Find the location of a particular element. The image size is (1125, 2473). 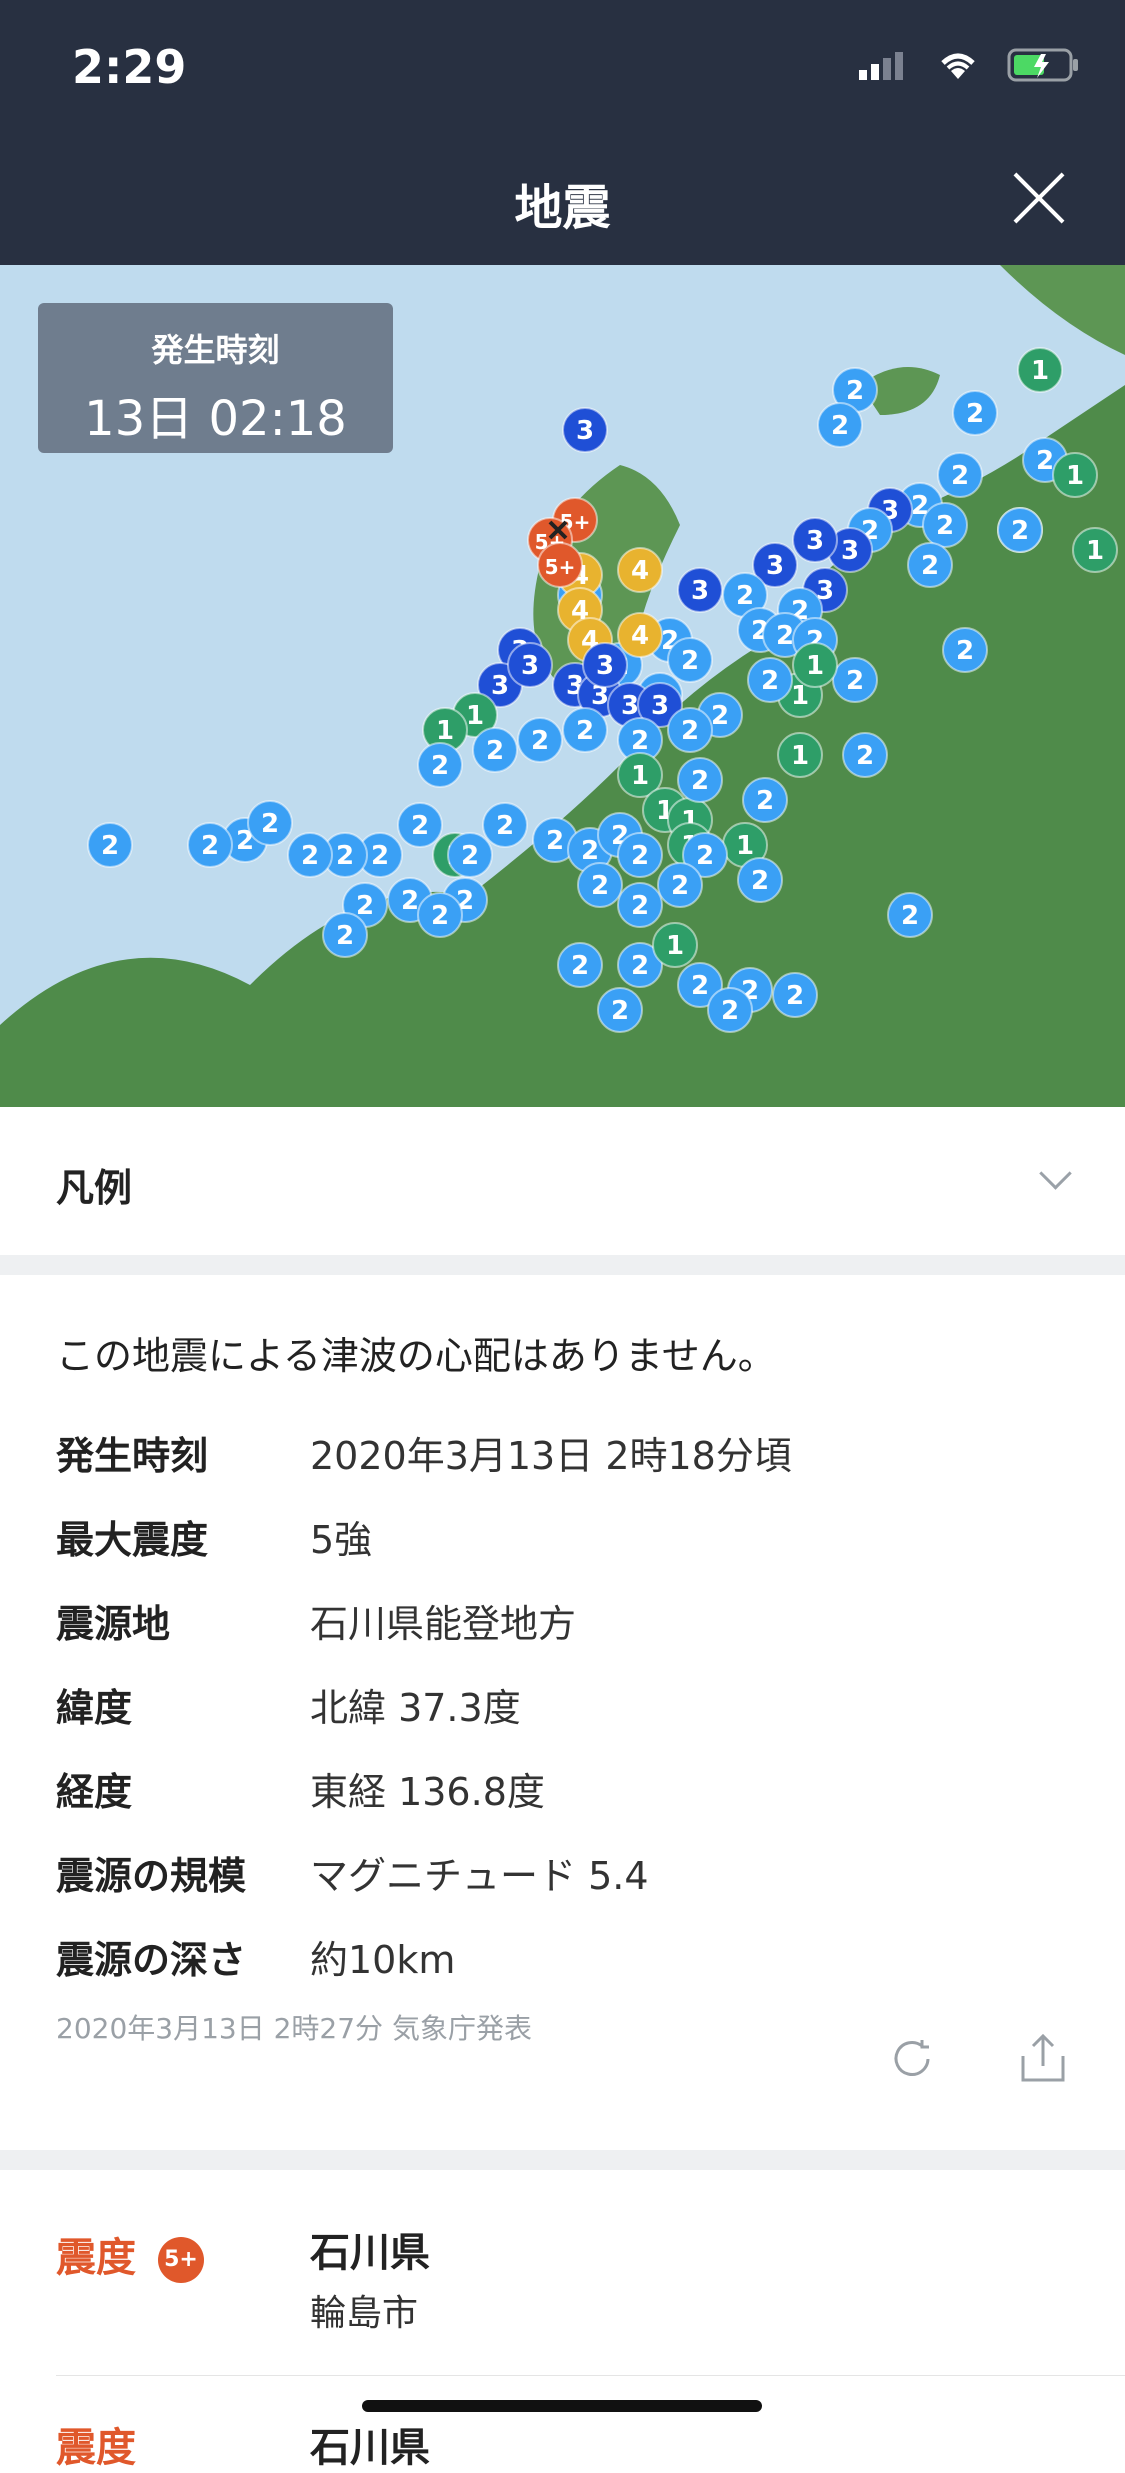

info-value: 約10km is located at coordinates (383, 1960).